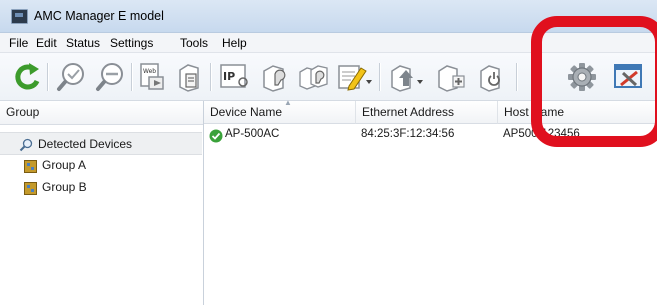 The image size is (657, 305). What do you see at coordinates (149, 71) in the screenshot?
I see `svg-text: Web` at bounding box center [149, 71].